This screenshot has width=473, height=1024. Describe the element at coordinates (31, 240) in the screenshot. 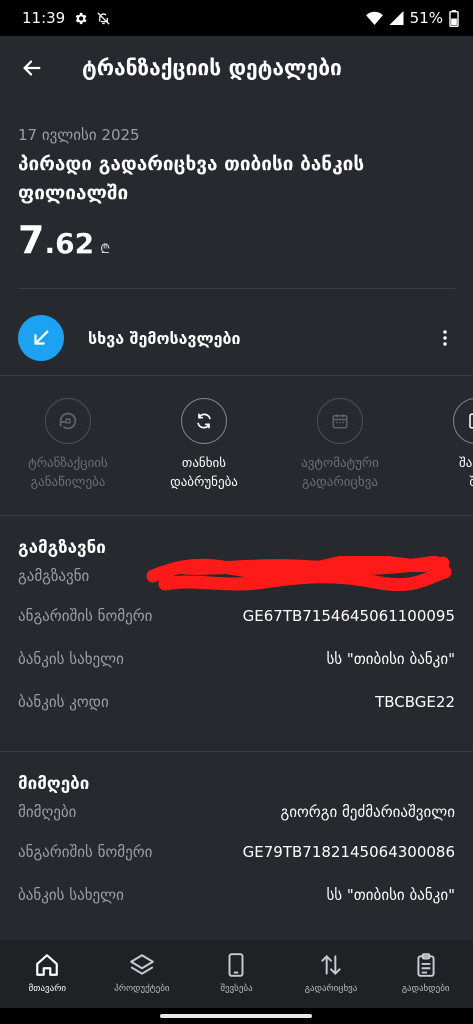

I see `amount-integer: 7` at that location.